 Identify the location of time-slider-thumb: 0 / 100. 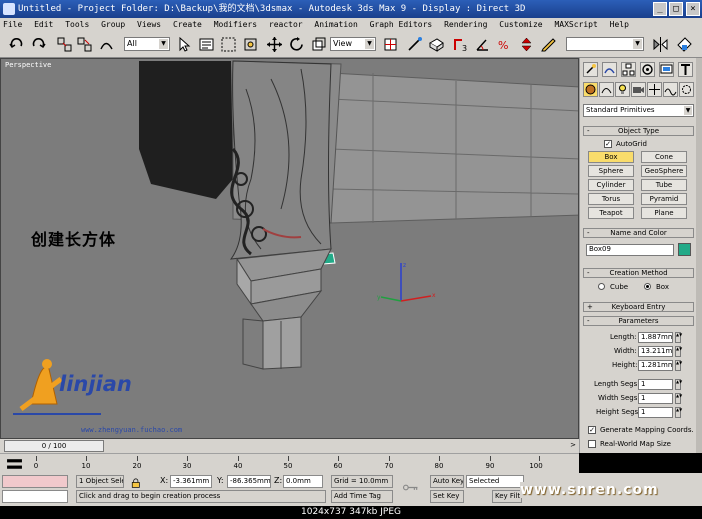
(54, 446).